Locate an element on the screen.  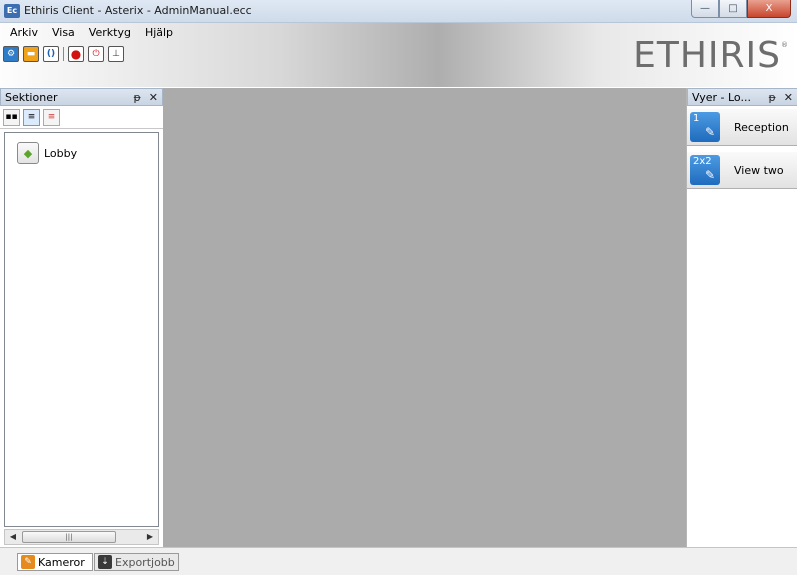
minimize-button: — is located at coordinates (705, 9).